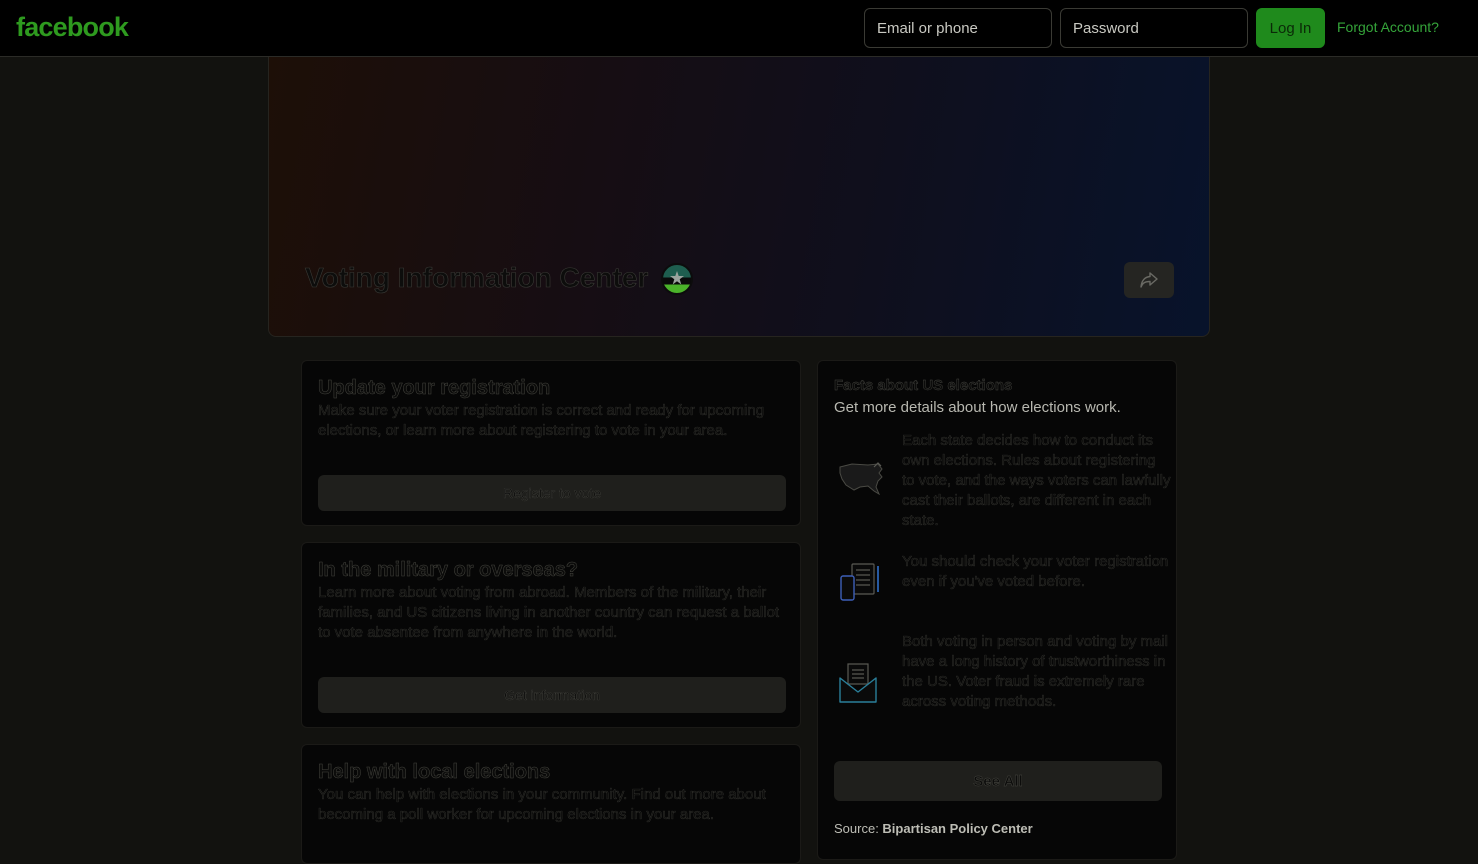 Image resolution: width=1478 pixels, height=864 pixels. I want to click on email-input, so click(958, 28).